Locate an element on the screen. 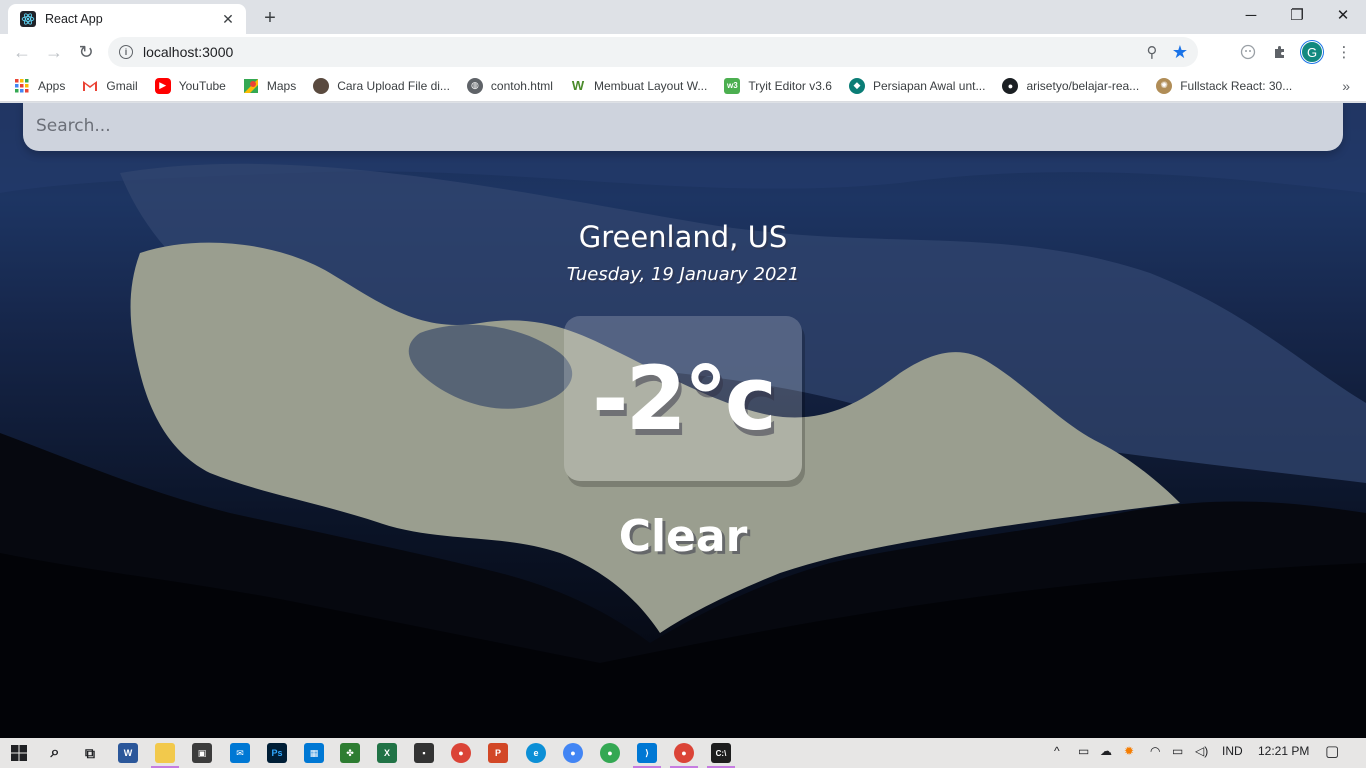  clock: 12:21 PM is located at coordinates (1283, 751).